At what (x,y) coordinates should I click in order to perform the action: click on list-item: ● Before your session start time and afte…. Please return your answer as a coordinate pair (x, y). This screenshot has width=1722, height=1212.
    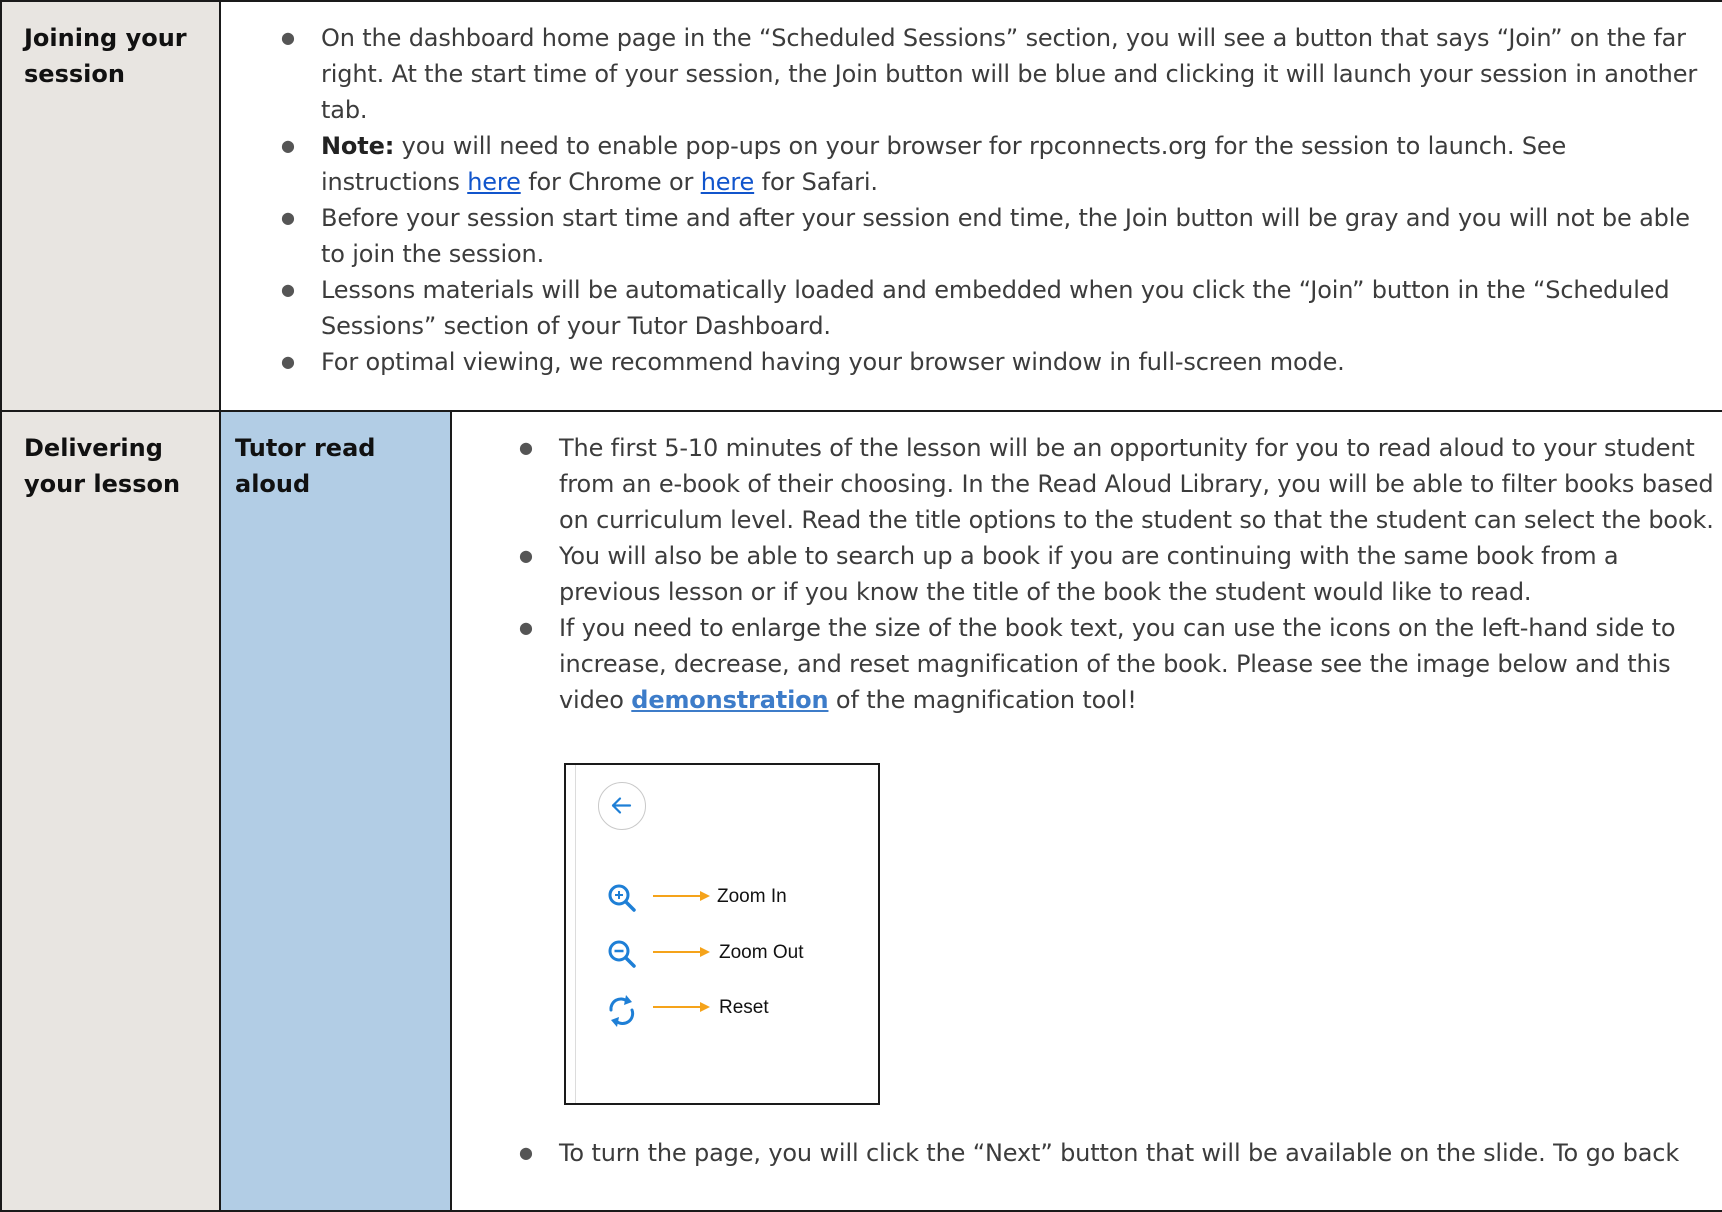
    Looking at the image, I should click on (996, 236).